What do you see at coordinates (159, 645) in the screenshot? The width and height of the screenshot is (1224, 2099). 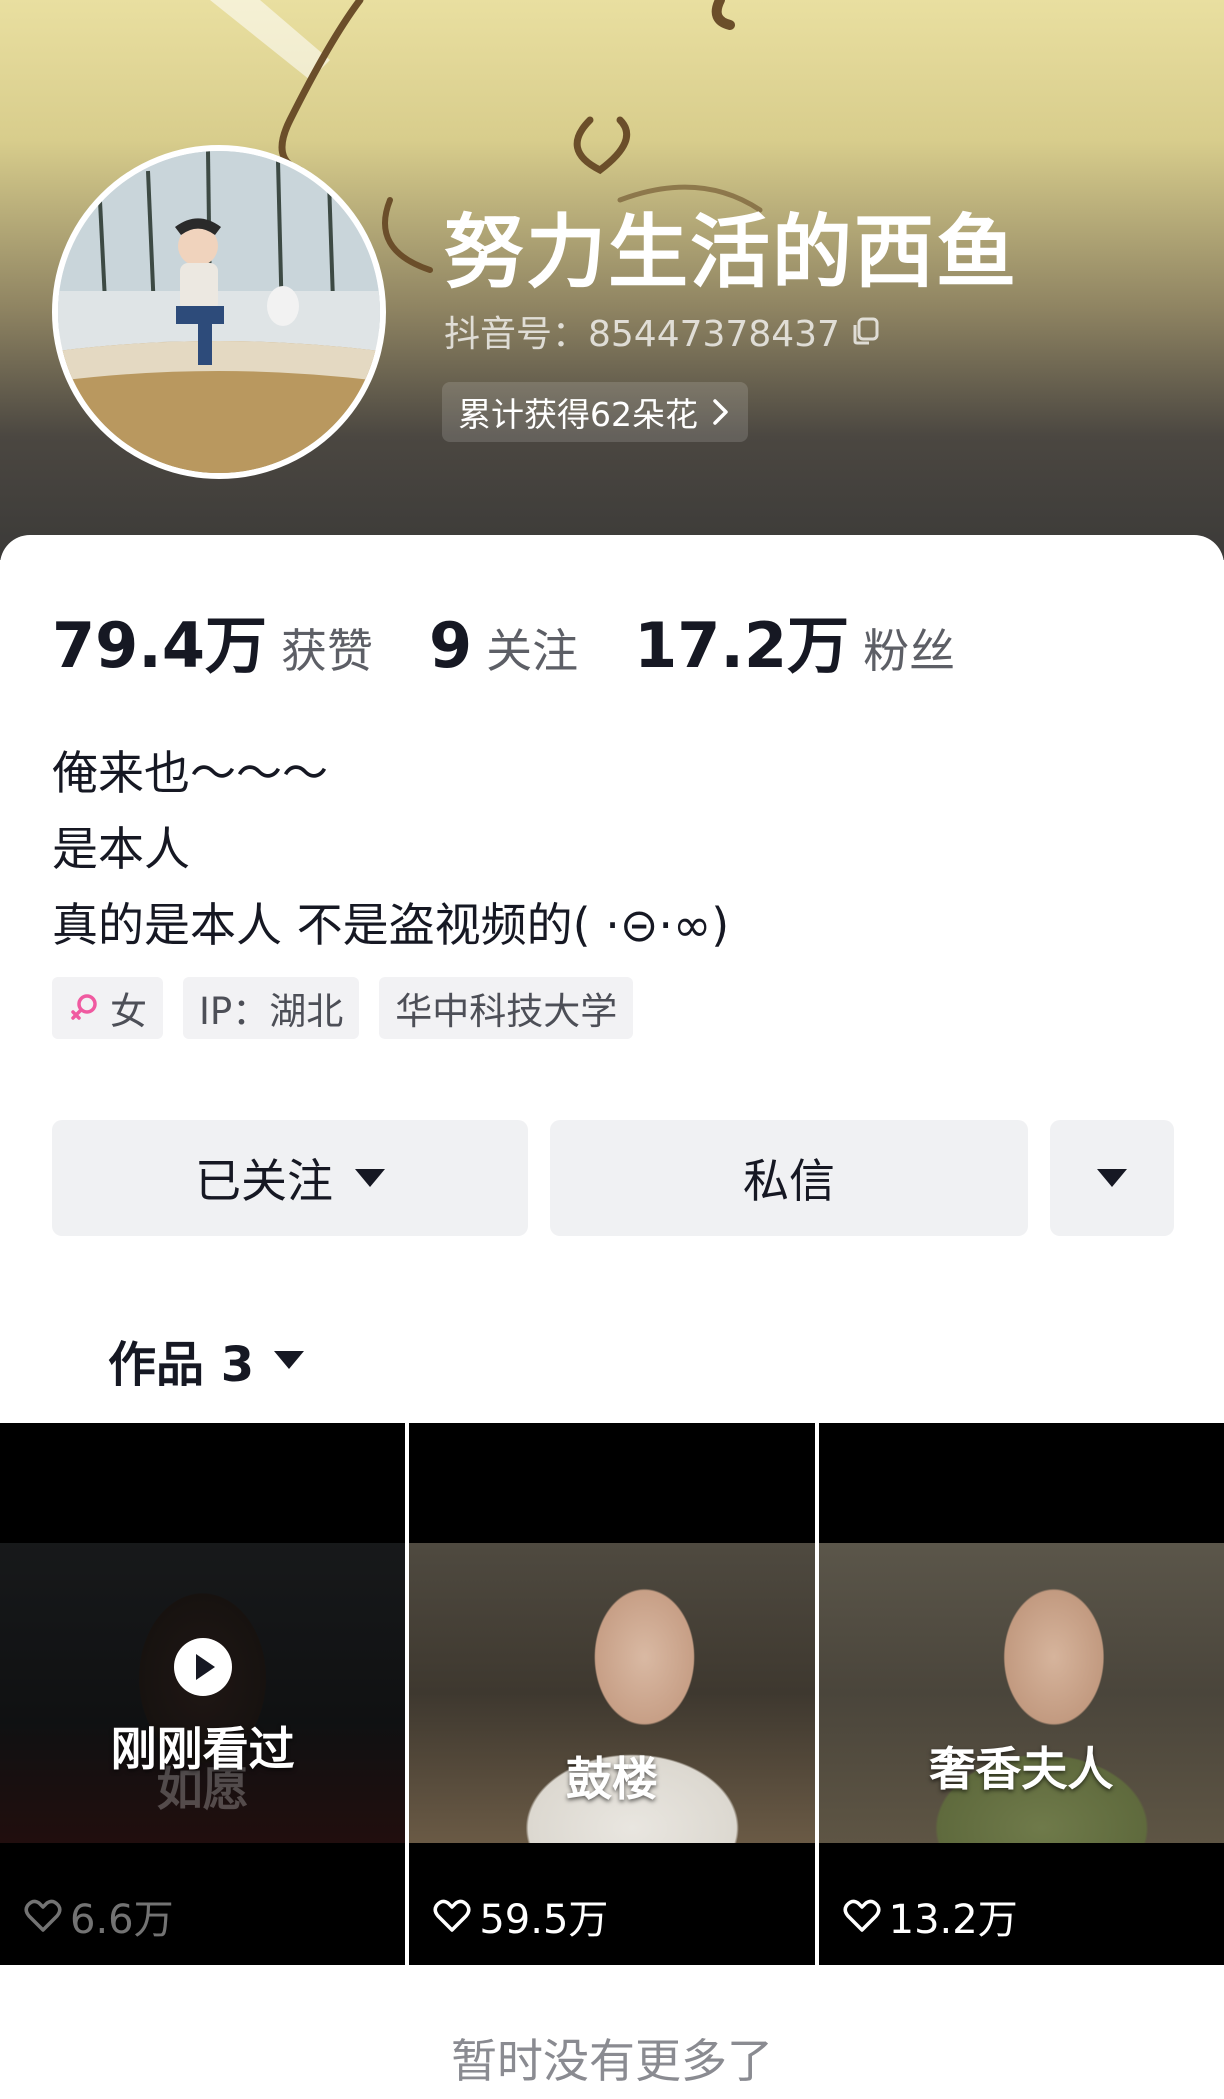 I see `likes-count: 79.4万` at bounding box center [159, 645].